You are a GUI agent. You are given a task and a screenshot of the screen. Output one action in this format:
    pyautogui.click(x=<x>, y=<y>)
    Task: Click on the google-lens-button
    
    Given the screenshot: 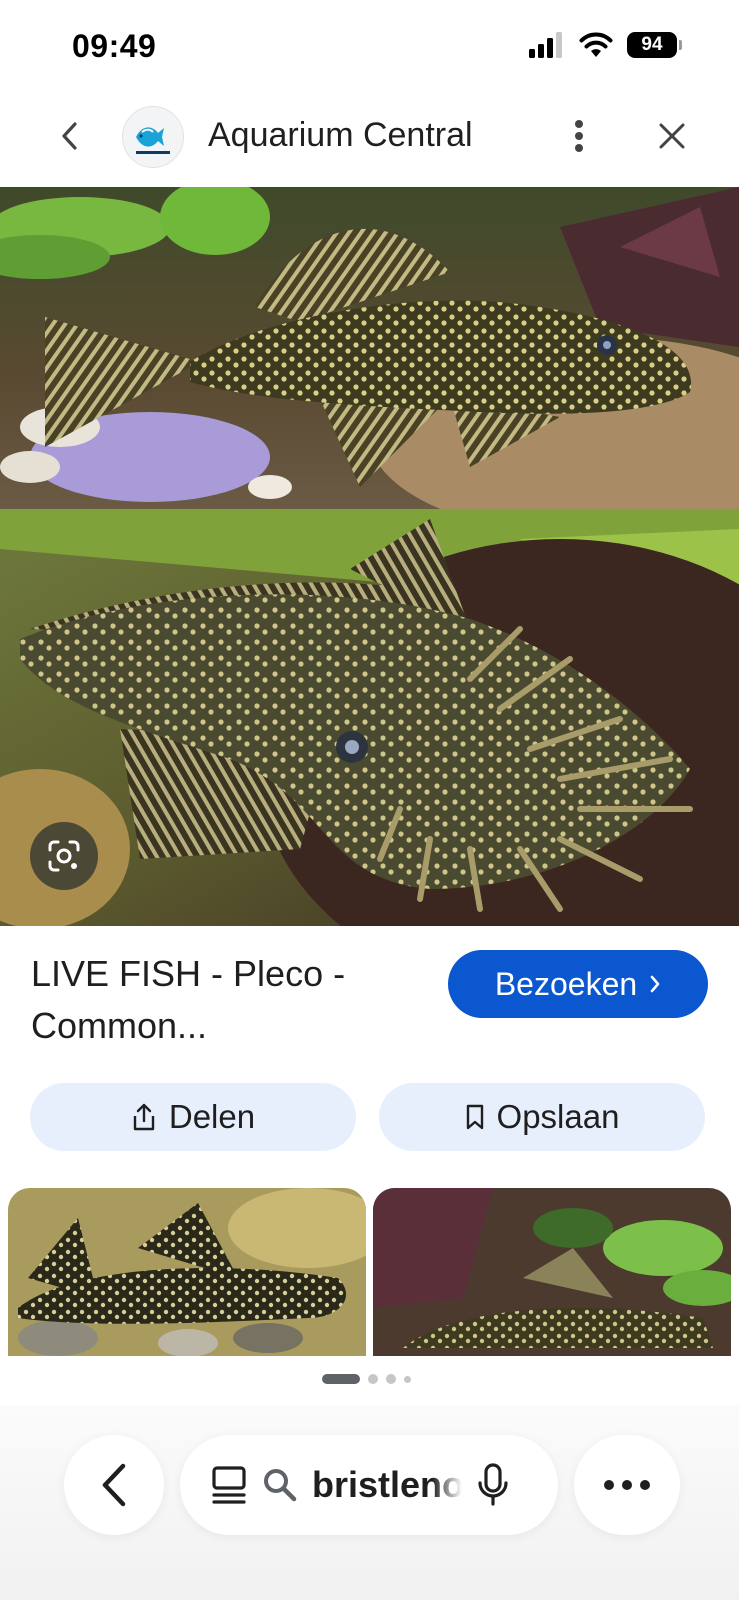 What is the action you would take?
    pyautogui.click(x=64, y=856)
    